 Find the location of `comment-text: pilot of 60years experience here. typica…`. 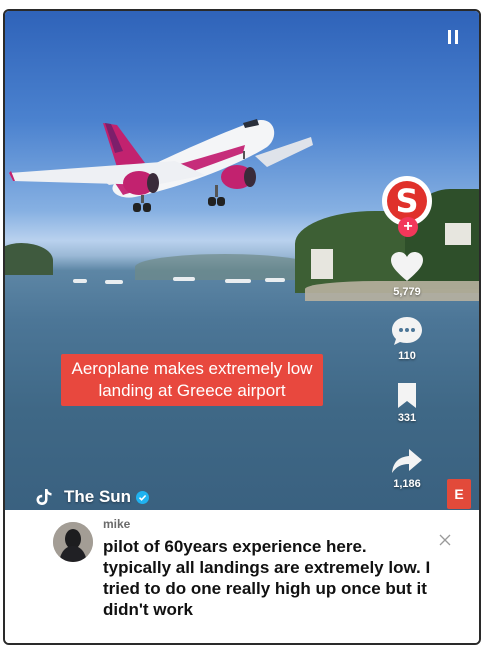

comment-text: pilot of 60years experience here. typica… is located at coordinates (267, 578).